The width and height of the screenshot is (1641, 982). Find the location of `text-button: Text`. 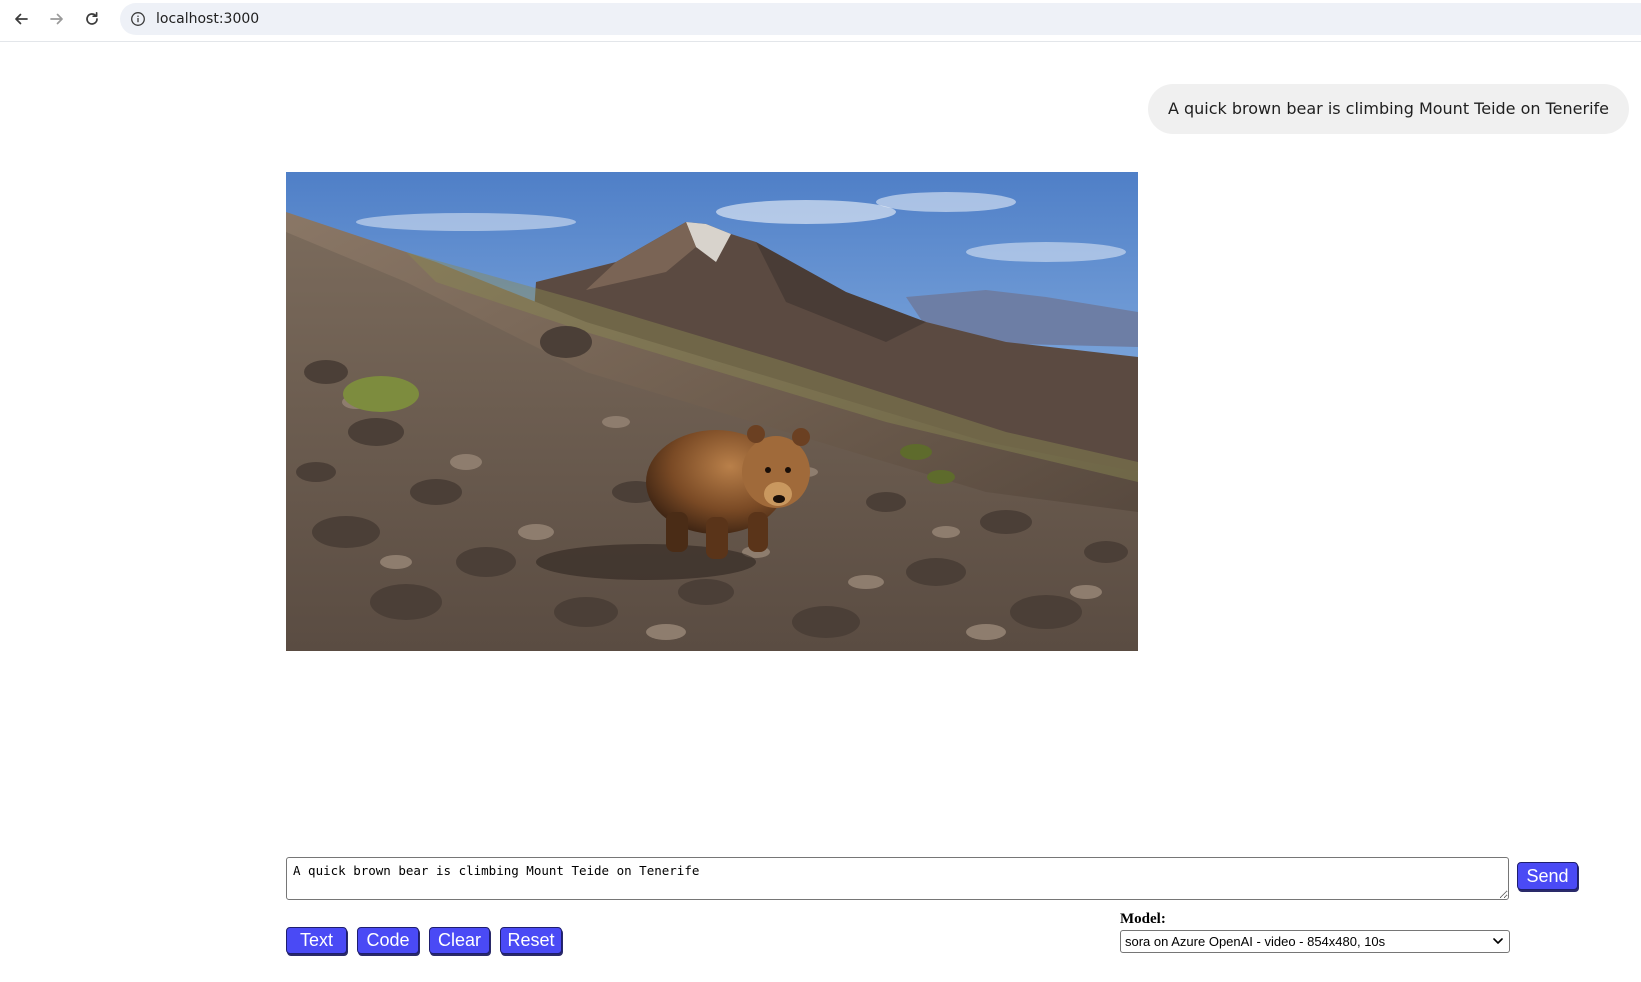

text-button: Text is located at coordinates (316, 940).